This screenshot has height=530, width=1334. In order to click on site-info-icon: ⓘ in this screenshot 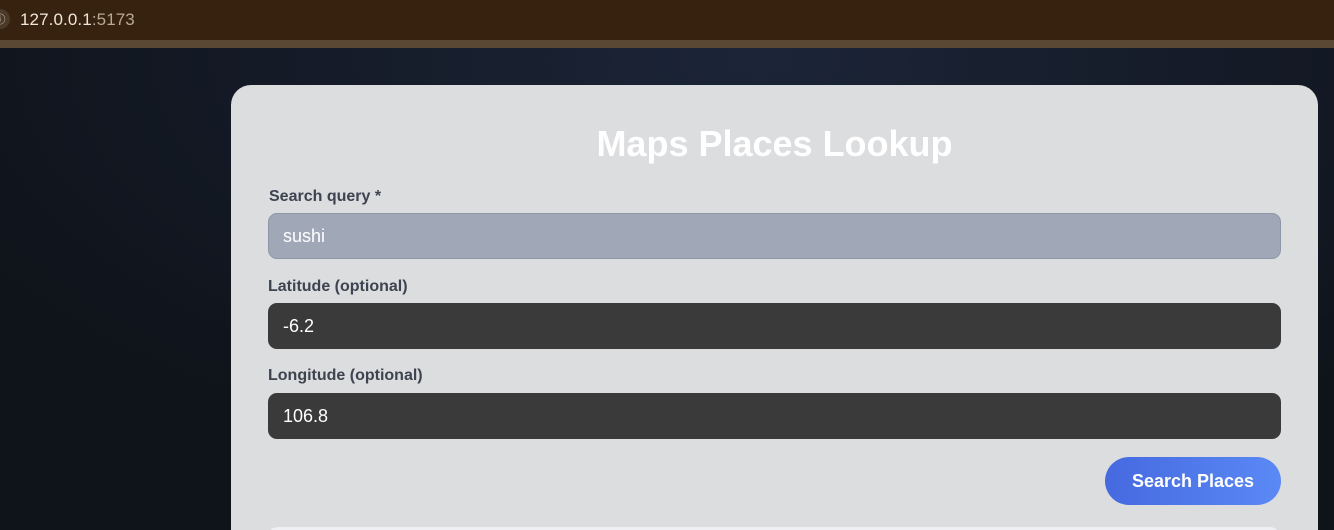, I will do `click(5, 19)`.